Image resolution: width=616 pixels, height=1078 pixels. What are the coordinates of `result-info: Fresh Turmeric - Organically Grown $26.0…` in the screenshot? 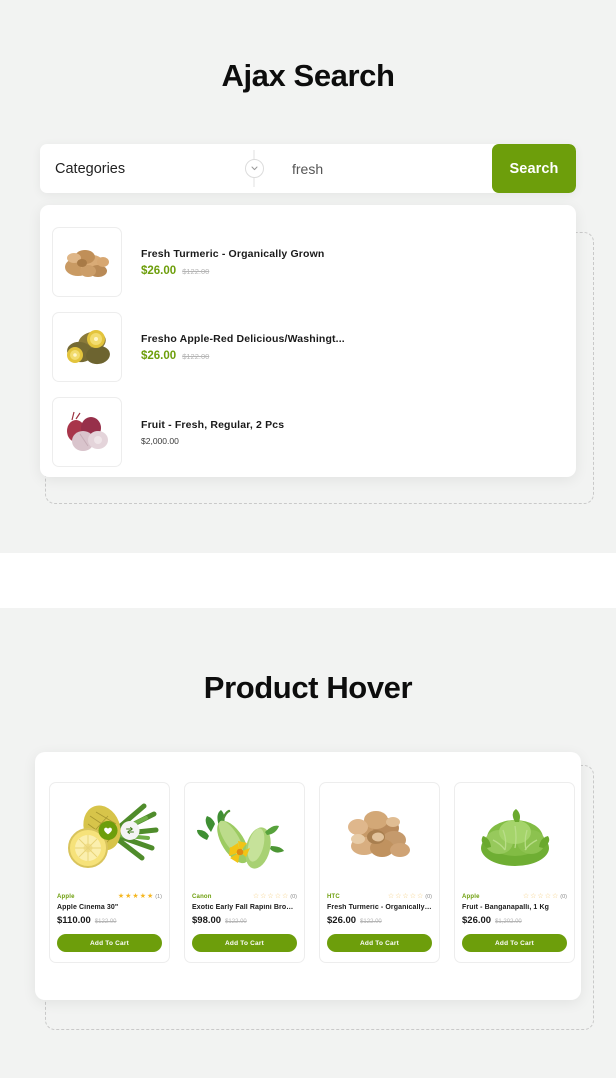 It's located at (223, 262).